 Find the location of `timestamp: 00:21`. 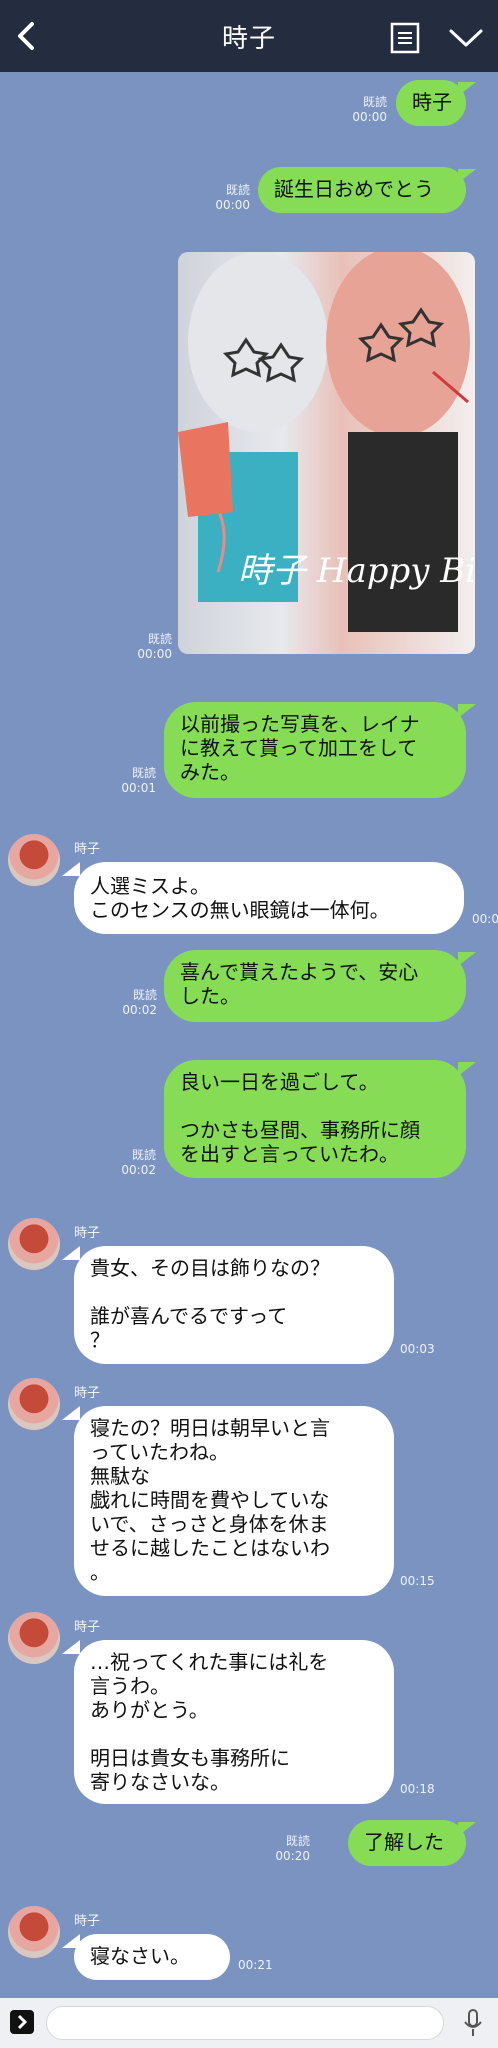

timestamp: 00:21 is located at coordinates (255, 1965).